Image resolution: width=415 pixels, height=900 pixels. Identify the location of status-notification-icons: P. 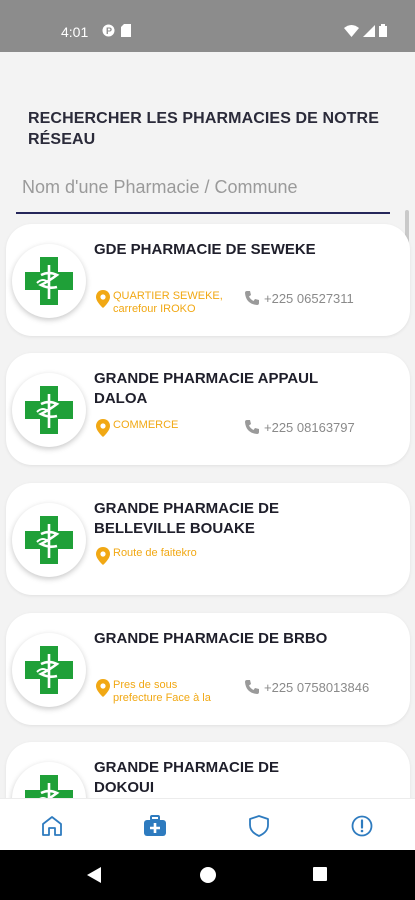
(116, 30).